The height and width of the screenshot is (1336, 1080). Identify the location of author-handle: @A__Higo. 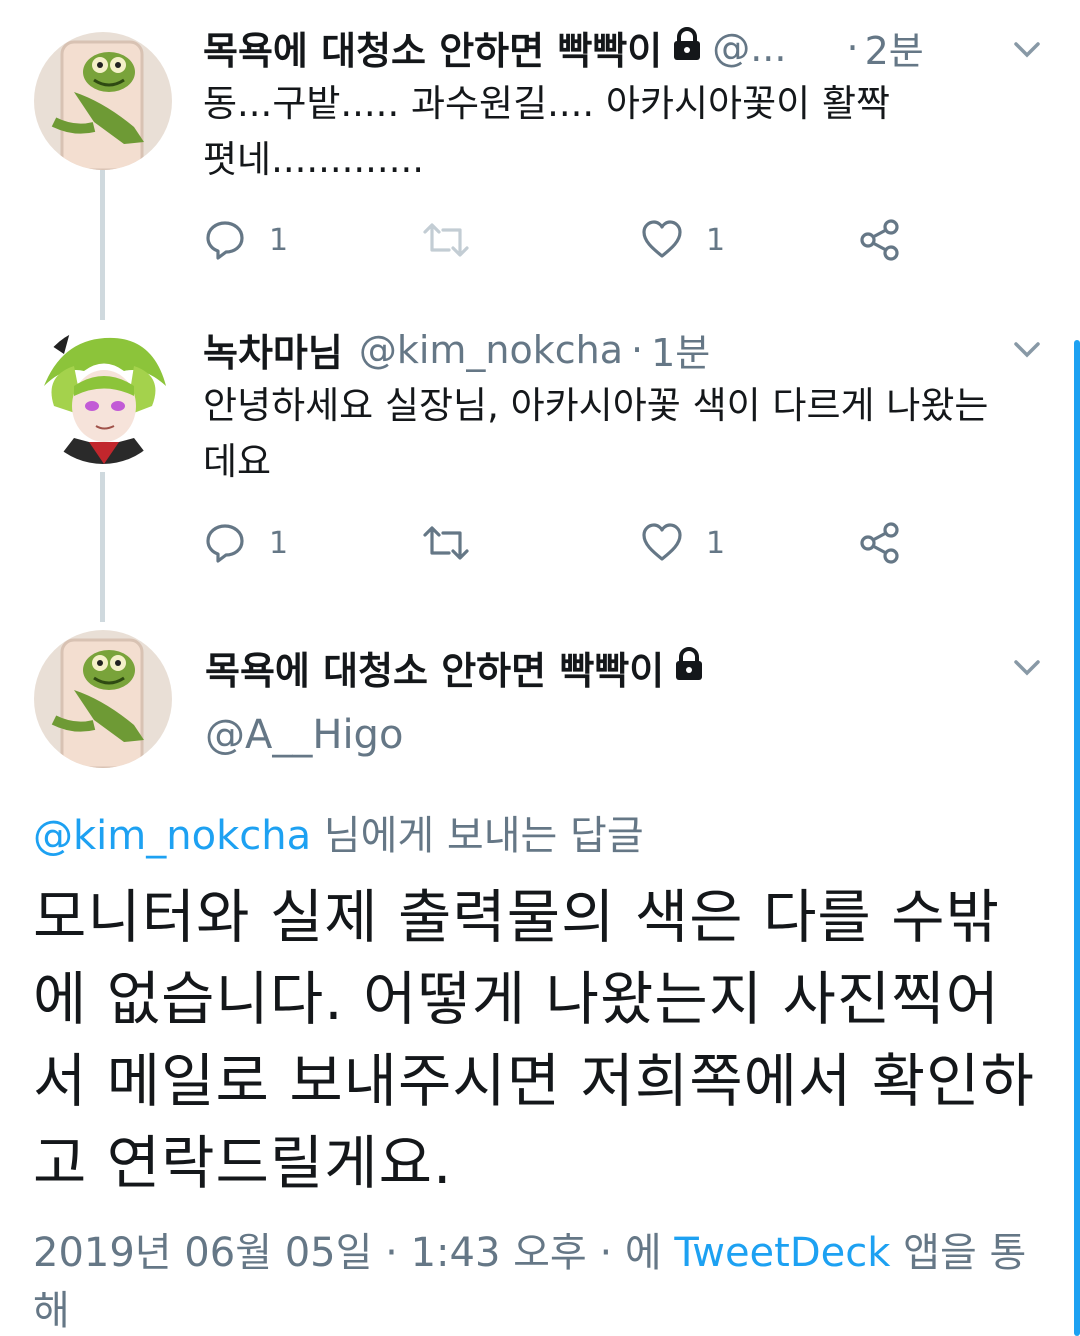
(304, 735).